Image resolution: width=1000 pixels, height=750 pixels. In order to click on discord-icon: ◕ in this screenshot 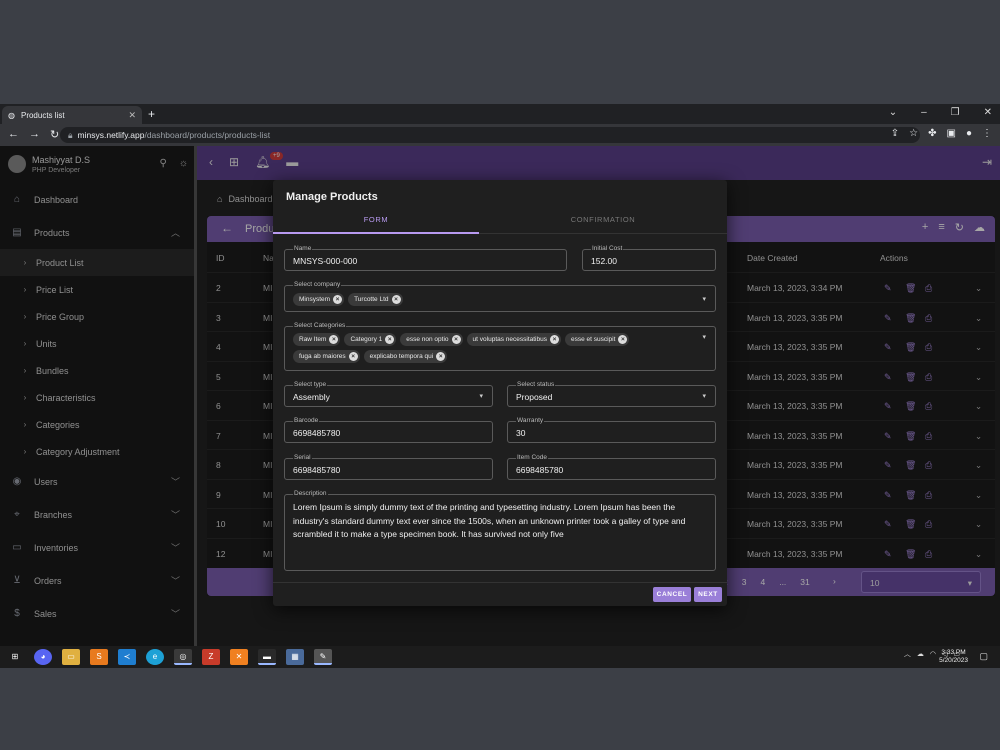, I will do `click(43, 657)`.